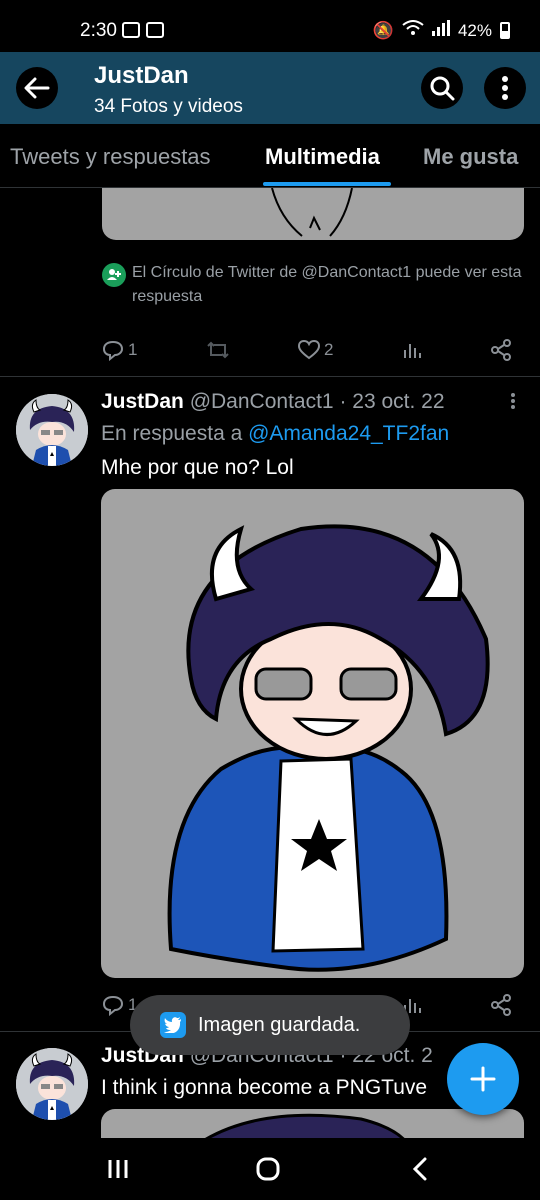 This screenshot has height=1200, width=540. I want to click on retweet-icon, so click(218, 350).